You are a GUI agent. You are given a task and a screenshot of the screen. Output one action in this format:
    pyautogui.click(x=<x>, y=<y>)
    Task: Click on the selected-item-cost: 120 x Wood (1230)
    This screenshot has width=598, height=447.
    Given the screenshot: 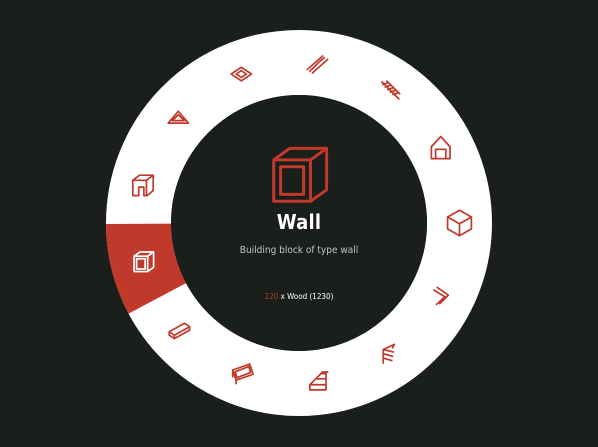 What is the action you would take?
    pyautogui.click(x=299, y=296)
    